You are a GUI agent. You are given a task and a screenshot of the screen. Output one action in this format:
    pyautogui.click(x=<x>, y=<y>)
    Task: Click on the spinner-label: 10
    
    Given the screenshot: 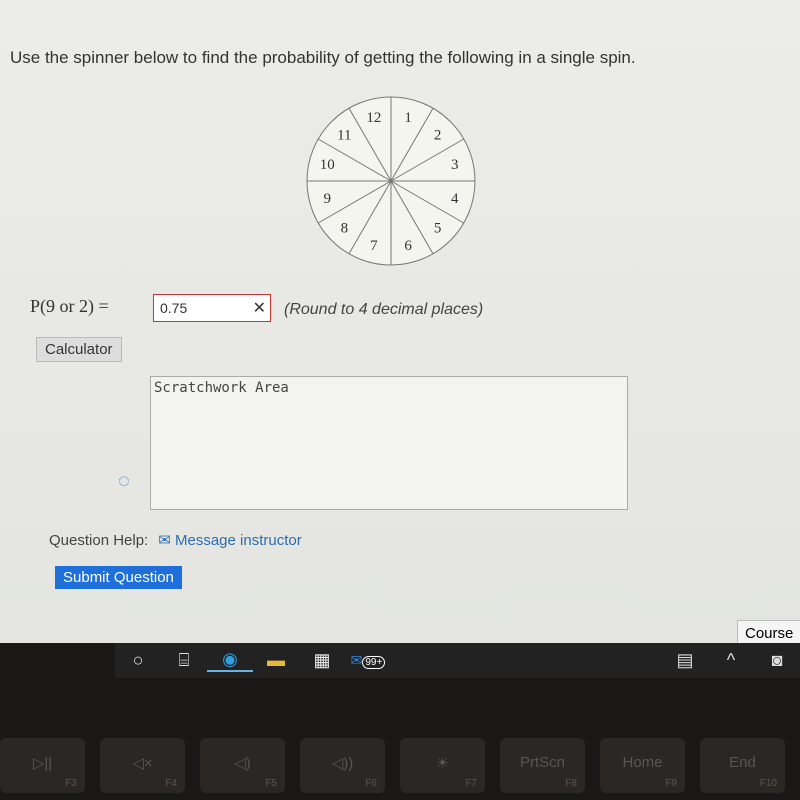 What is the action you would take?
    pyautogui.click(x=327, y=165)
    